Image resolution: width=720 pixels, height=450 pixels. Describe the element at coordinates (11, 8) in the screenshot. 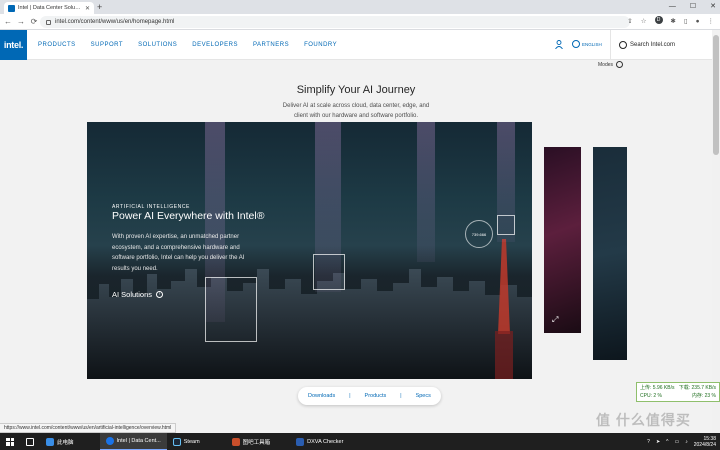

I see `intel-favicon-icon` at that location.